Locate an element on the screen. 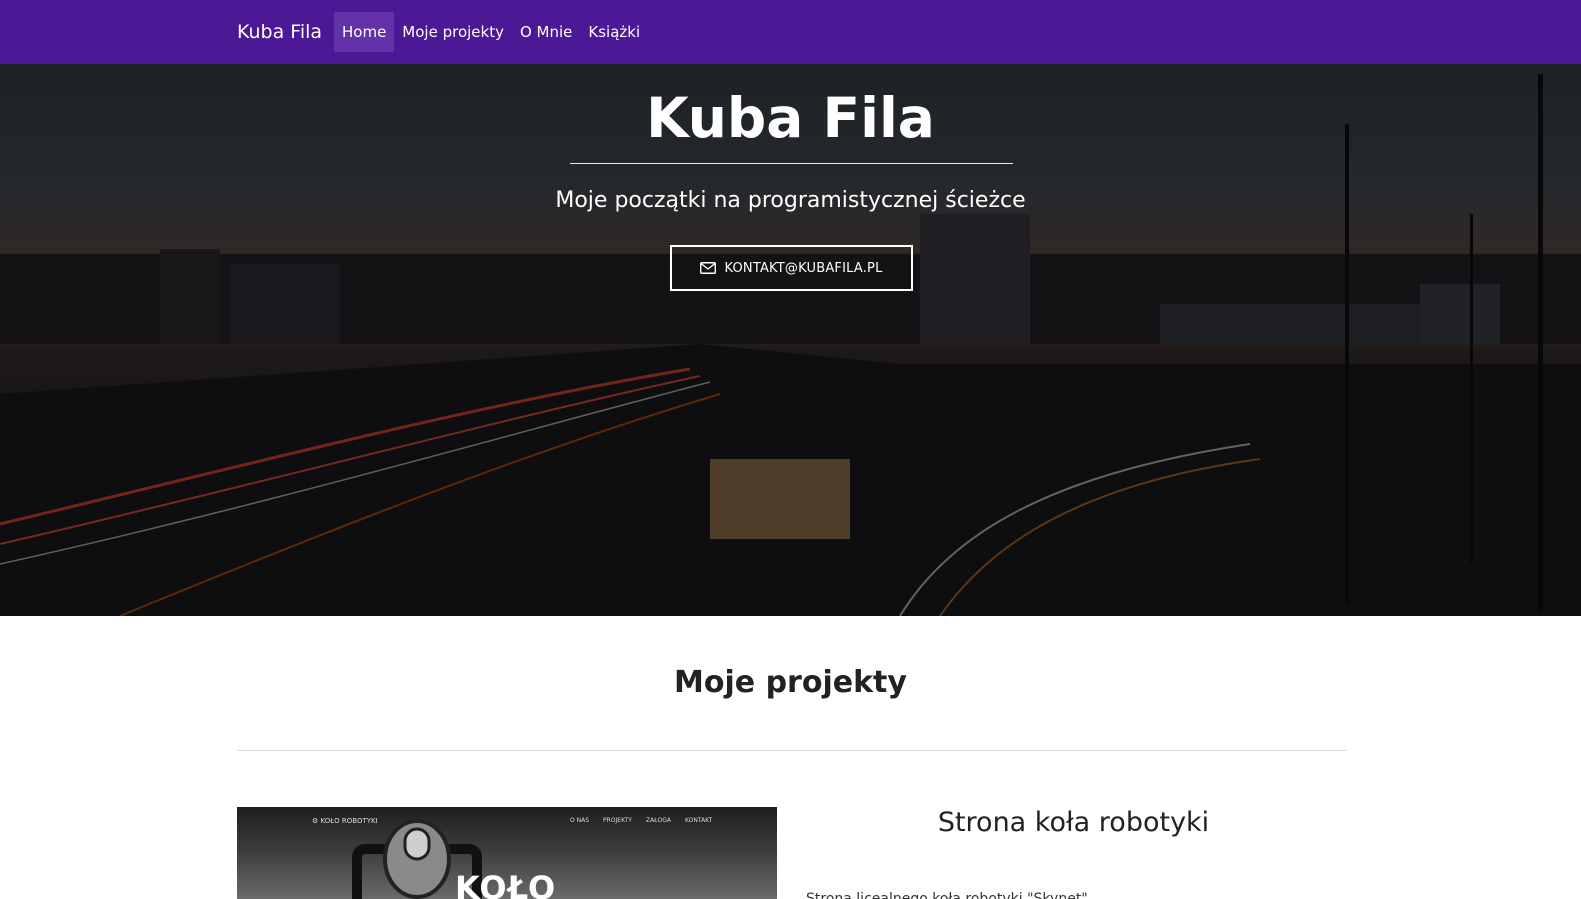 The width and height of the screenshot is (1581, 899). nav-item-about: O Mnie is located at coordinates (546, 32).